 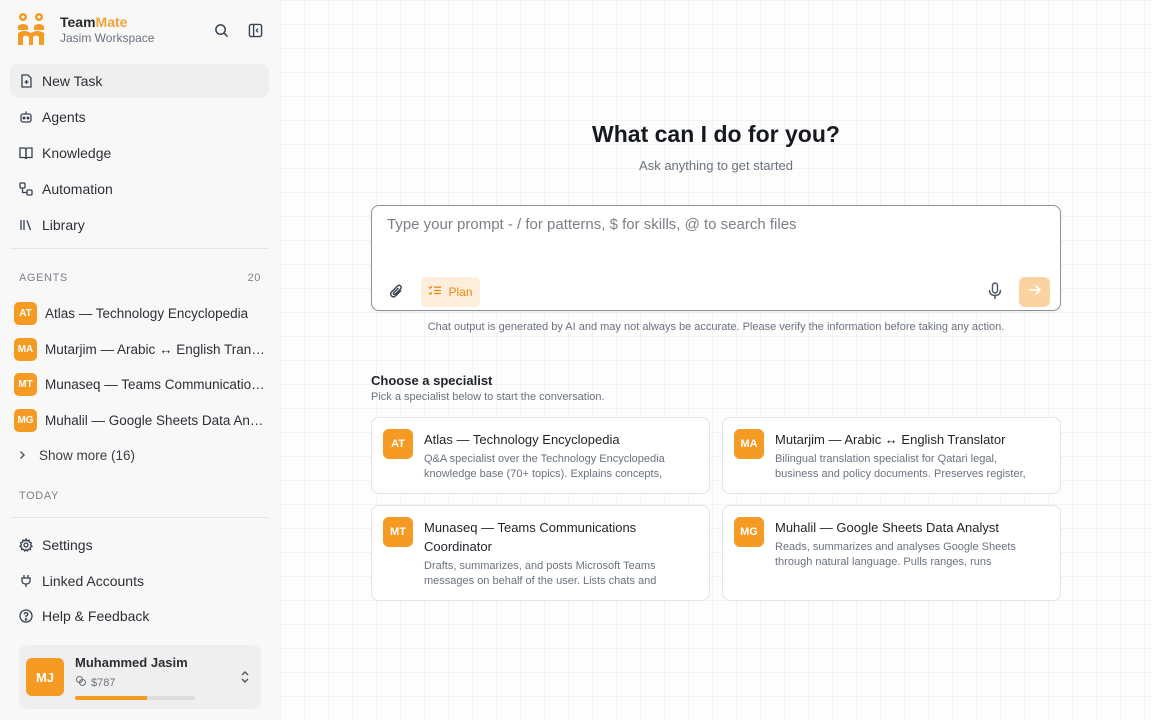 What do you see at coordinates (25, 420) in the screenshot?
I see `agent-badge: MG` at bounding box center [25, 420].